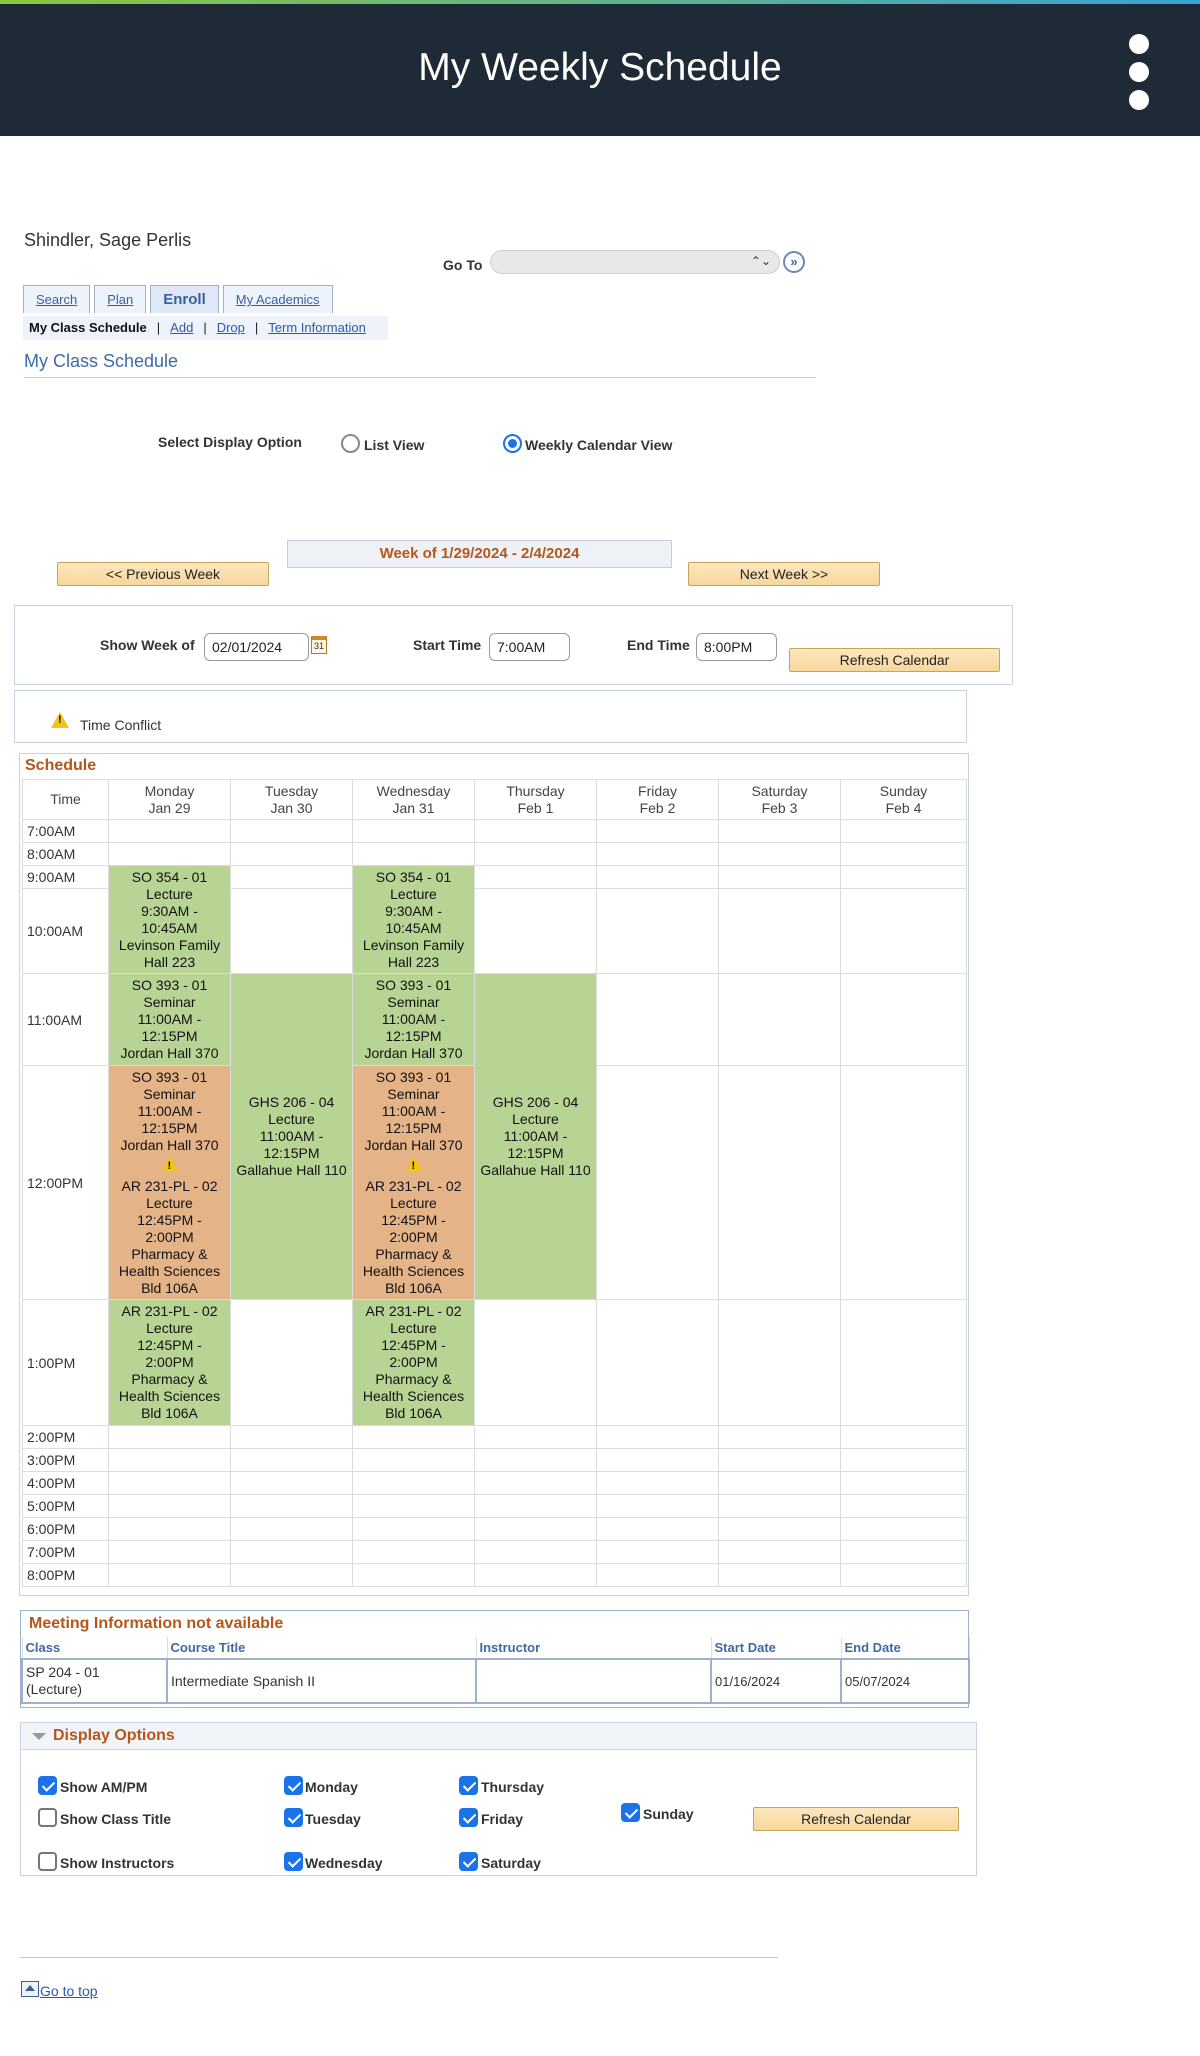 This screenshot has width=1200, height=2056. What do you see at coordinates (502, 1819) in the screenshot?
I see `friday-label: Friday` at bounding box center [502, 1819].